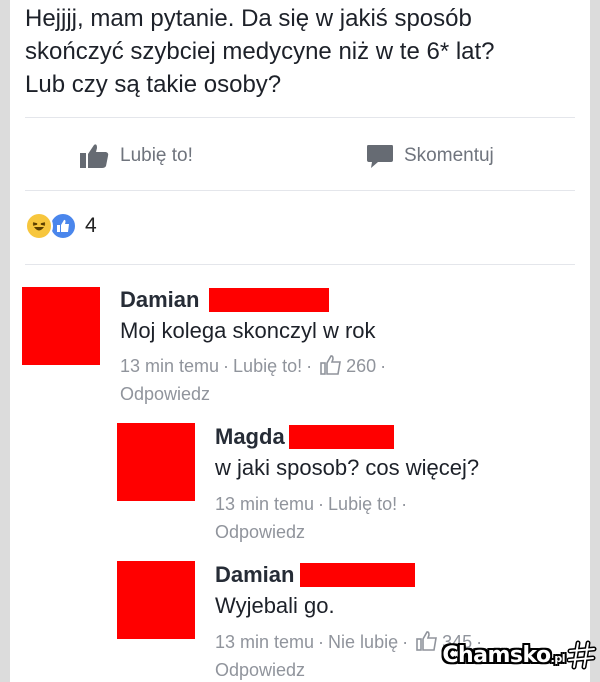 The width and height of the screenshot is (600, 682). I want to click on haha-icon, so click(39, 226).